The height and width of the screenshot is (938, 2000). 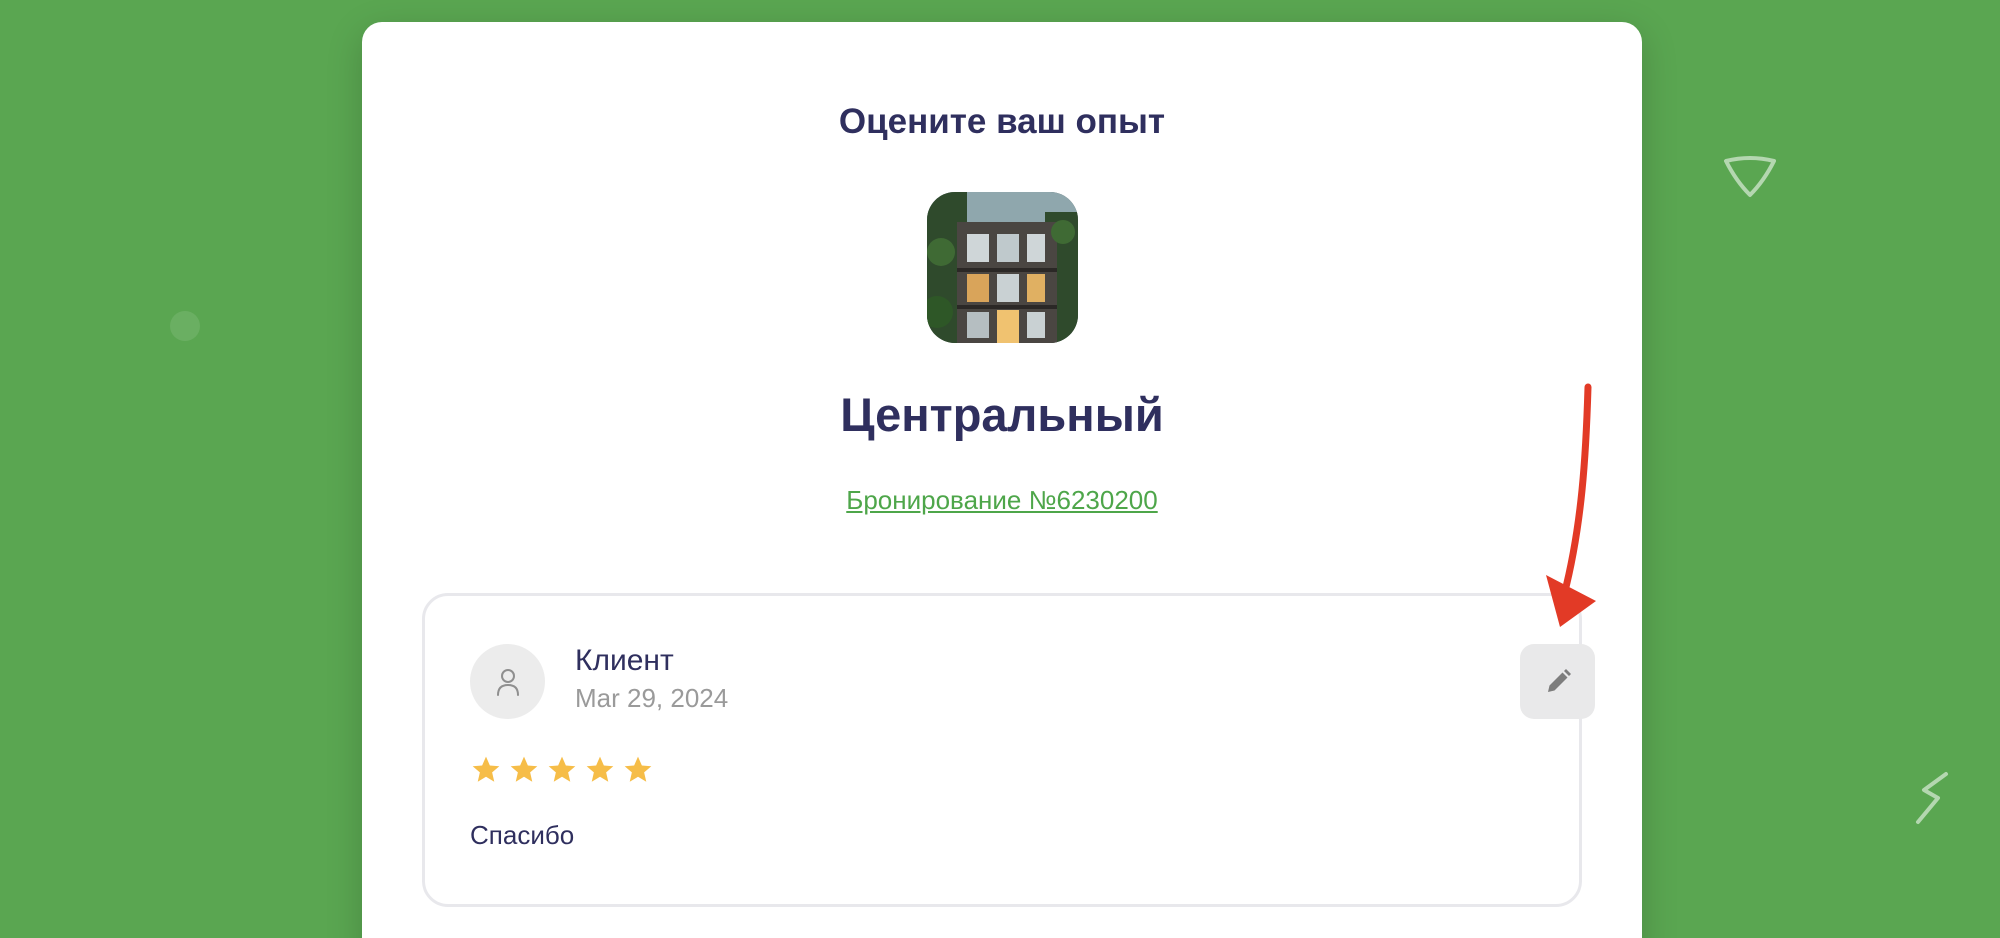 What do you see at coordinates (1750, 176) in the screenshot?
I see `decorative-triangle` at bounding box center [1750, 176].